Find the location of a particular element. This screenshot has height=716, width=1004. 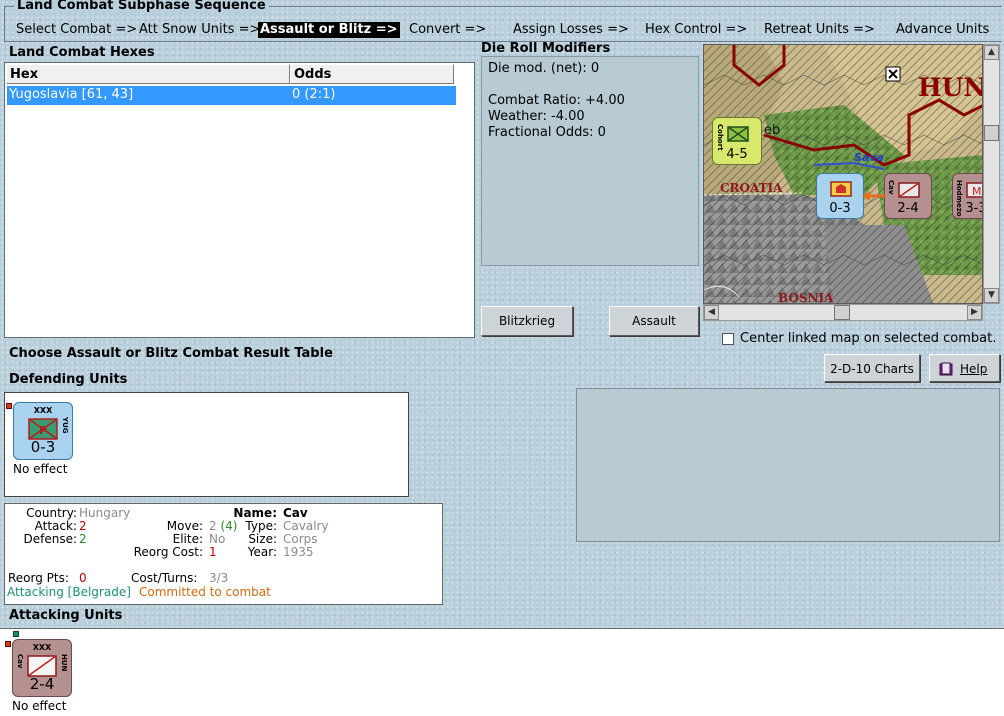

svg-text: M is located at coordinates (977, 191).